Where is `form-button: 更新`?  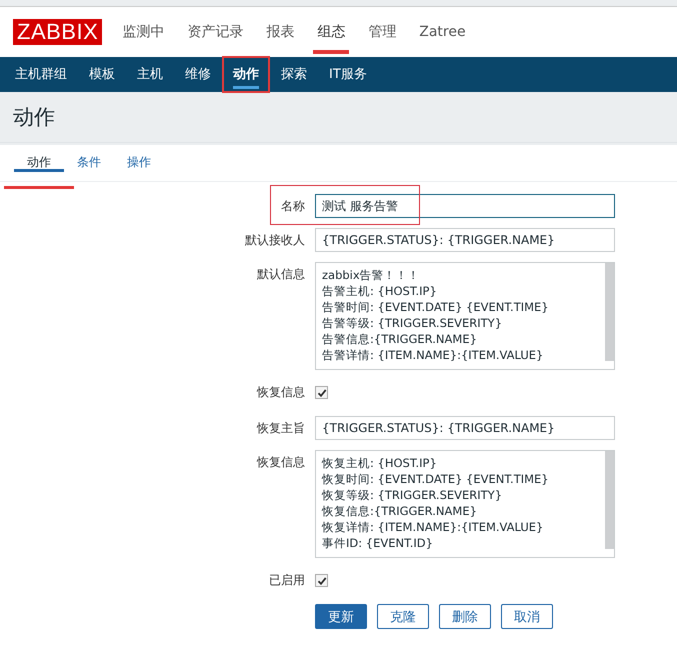 form-button: 更新 is located at coordinates (341, 616).